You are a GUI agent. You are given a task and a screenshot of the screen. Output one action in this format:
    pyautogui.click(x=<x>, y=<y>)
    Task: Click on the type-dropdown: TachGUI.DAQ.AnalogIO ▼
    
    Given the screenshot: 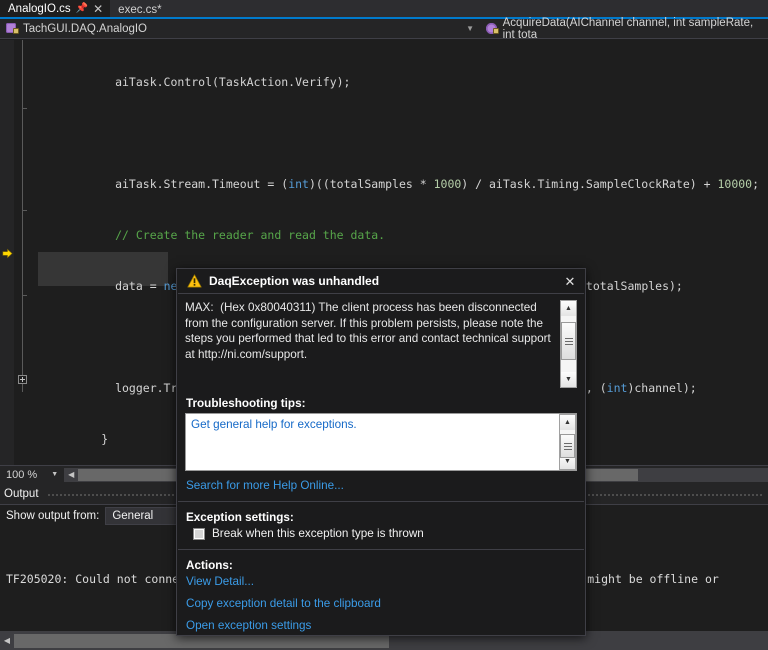 What is the action you would take?
    pyautogui.click(x=240, y=29)
    